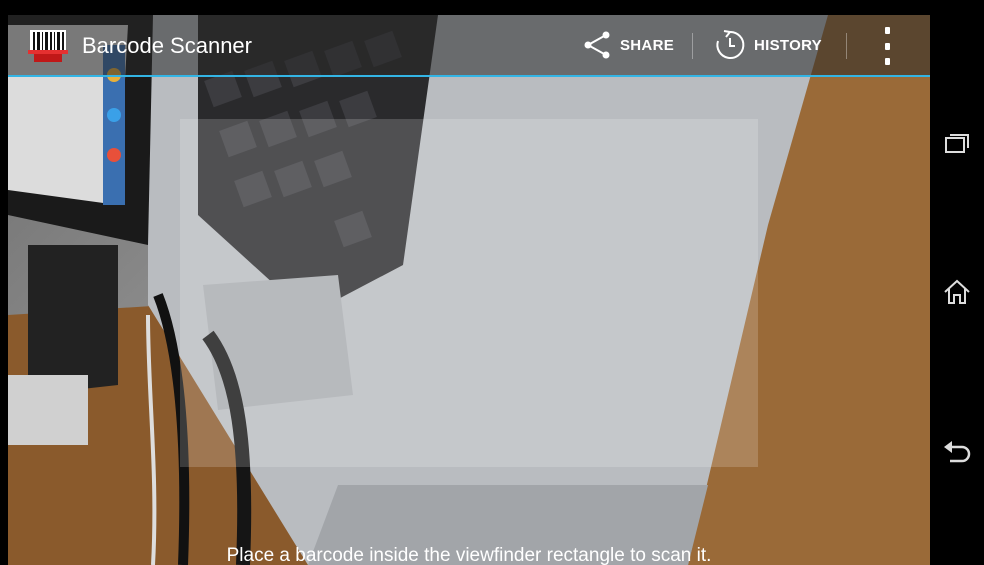 The height and width of the screenshot is (565, 984). I want to click on share-label: SHARE, so click(647, 45).